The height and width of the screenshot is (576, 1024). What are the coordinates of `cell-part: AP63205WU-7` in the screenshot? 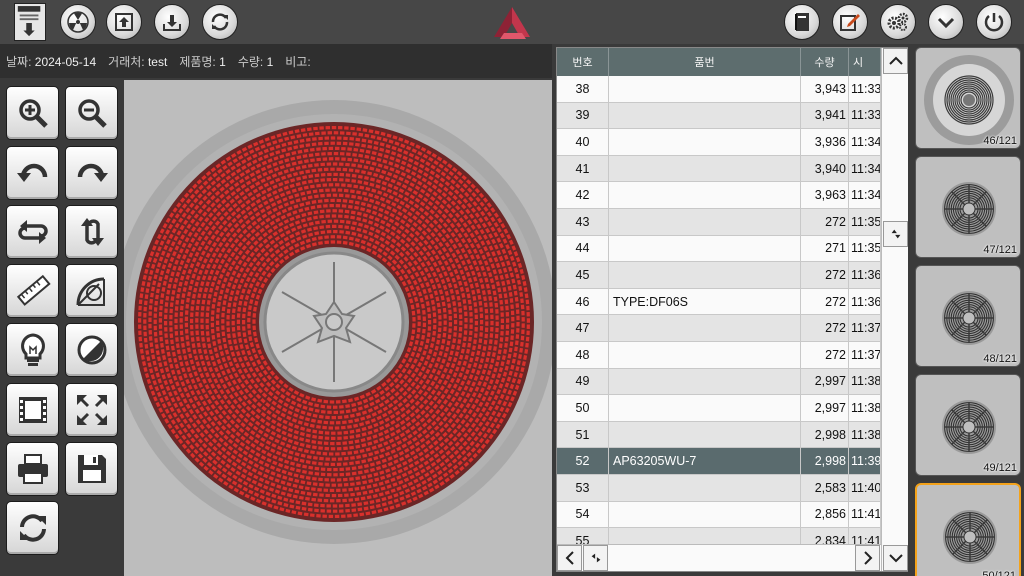 It's located at (705, 461).